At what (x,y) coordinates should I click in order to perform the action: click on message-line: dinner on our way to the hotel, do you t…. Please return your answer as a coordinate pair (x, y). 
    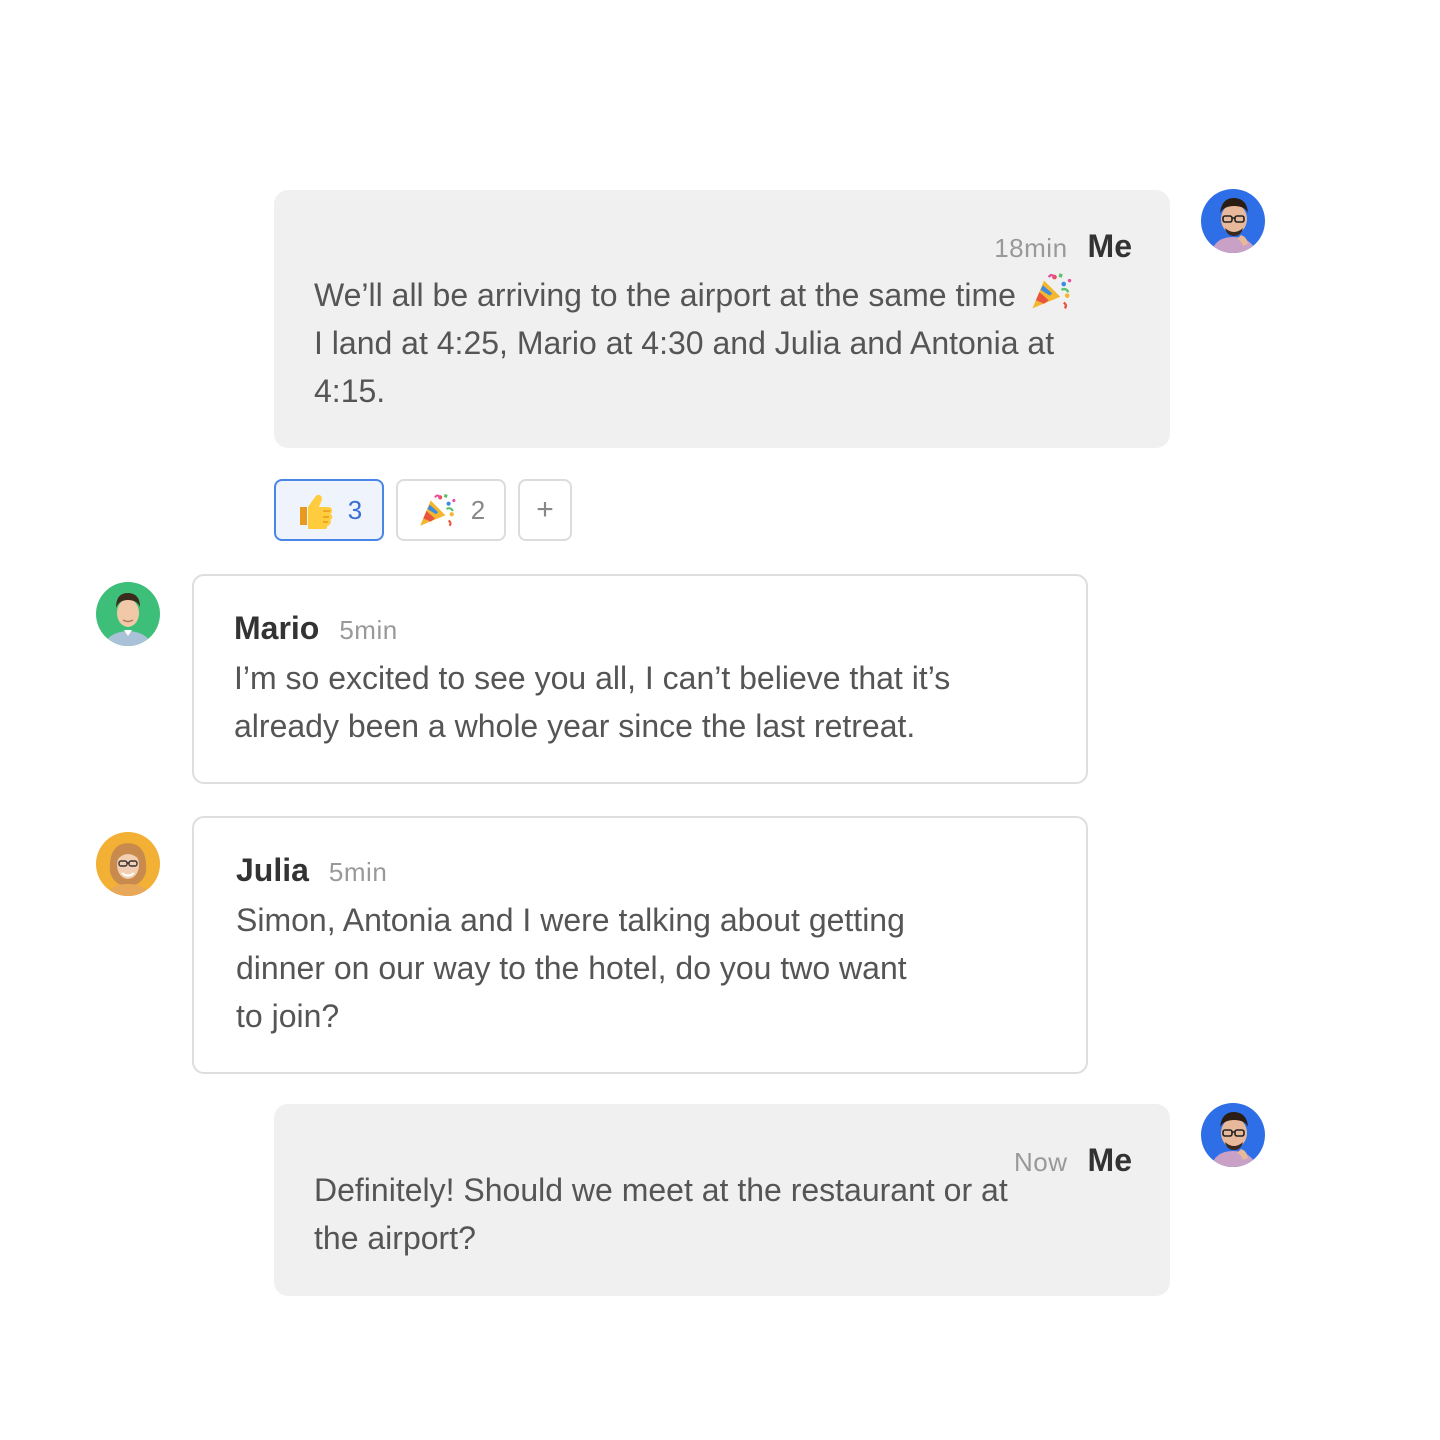
    Looking at the image, I should click on (571, 968).